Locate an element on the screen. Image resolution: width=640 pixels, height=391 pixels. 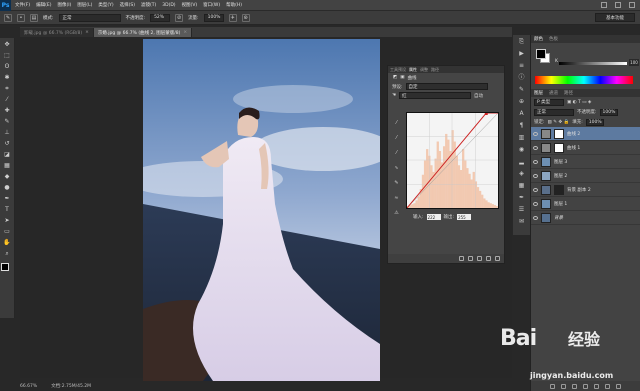
visibility-icon is located at coordinates (488, 258).